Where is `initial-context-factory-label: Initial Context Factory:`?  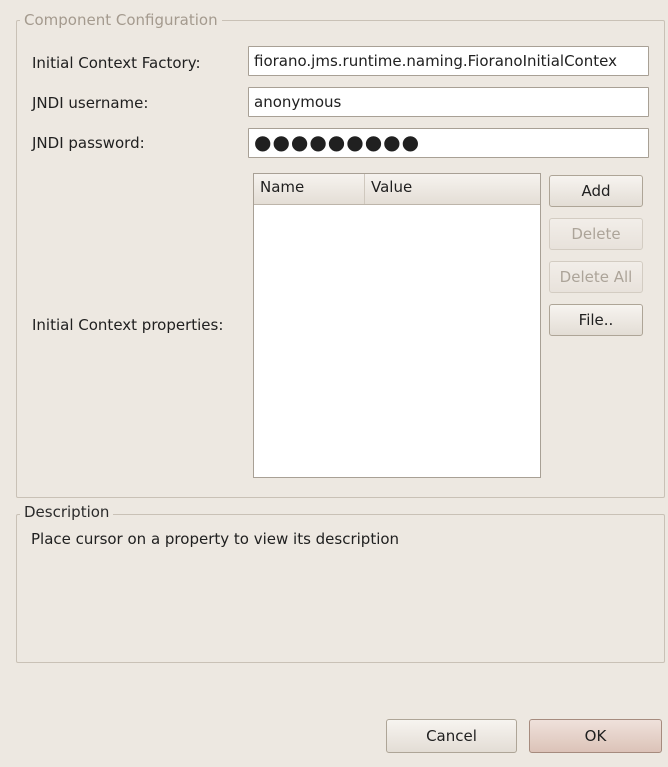
initial-context-factory-label: Initial Context Factory: is located at coordinates (116, 63).